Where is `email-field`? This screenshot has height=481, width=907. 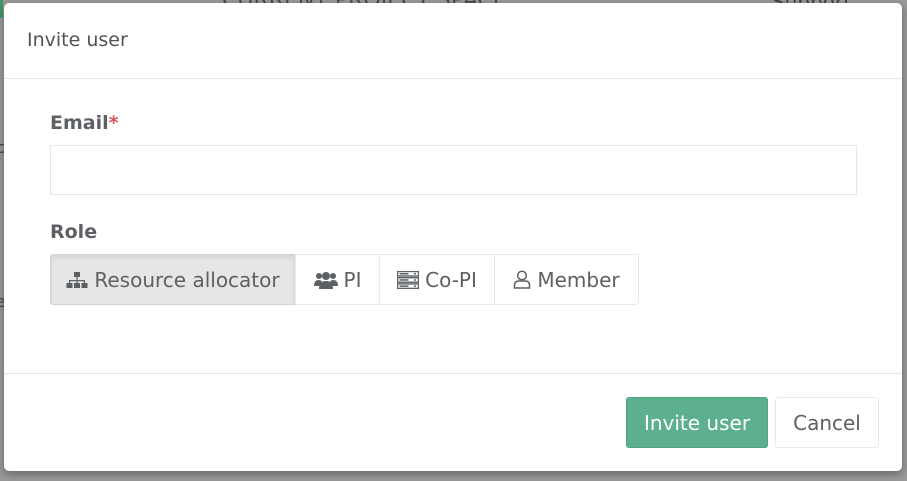
email-field is located at coordinates (453, 170).